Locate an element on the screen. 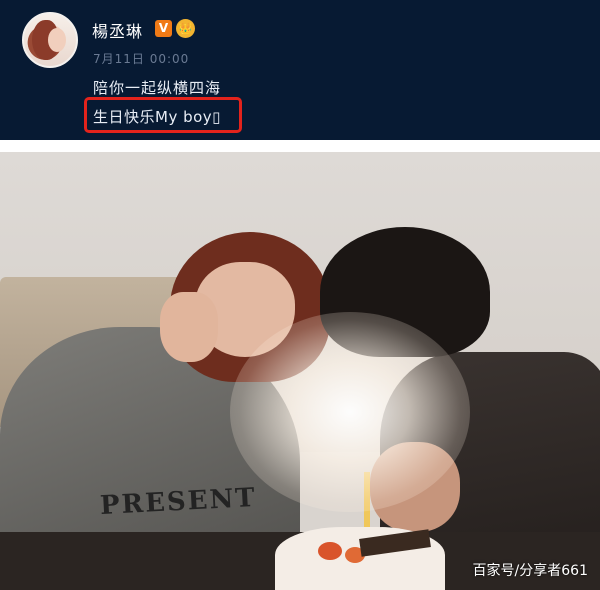  post-timestamp: 7月11日 00:00 is located at coordinates (141, 58).